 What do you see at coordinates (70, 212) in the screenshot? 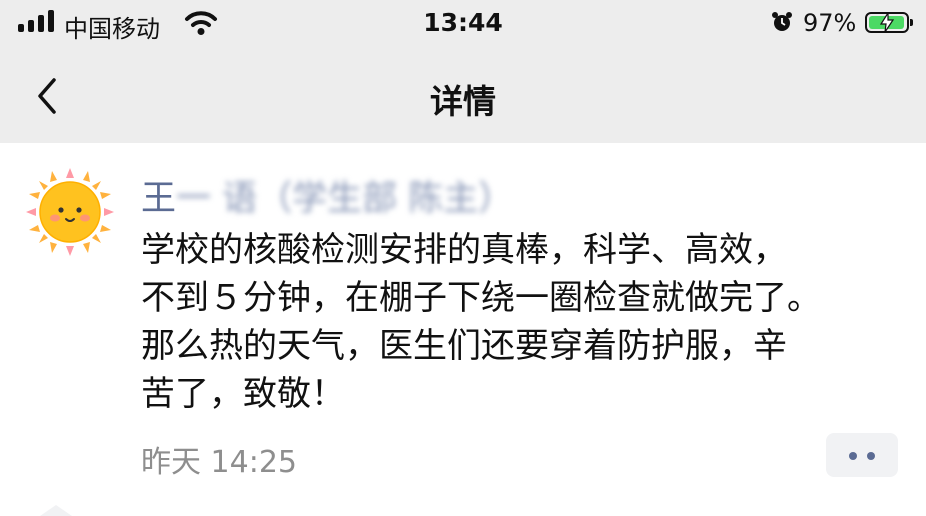
I see `avatar` at bounding box center [70, 212].